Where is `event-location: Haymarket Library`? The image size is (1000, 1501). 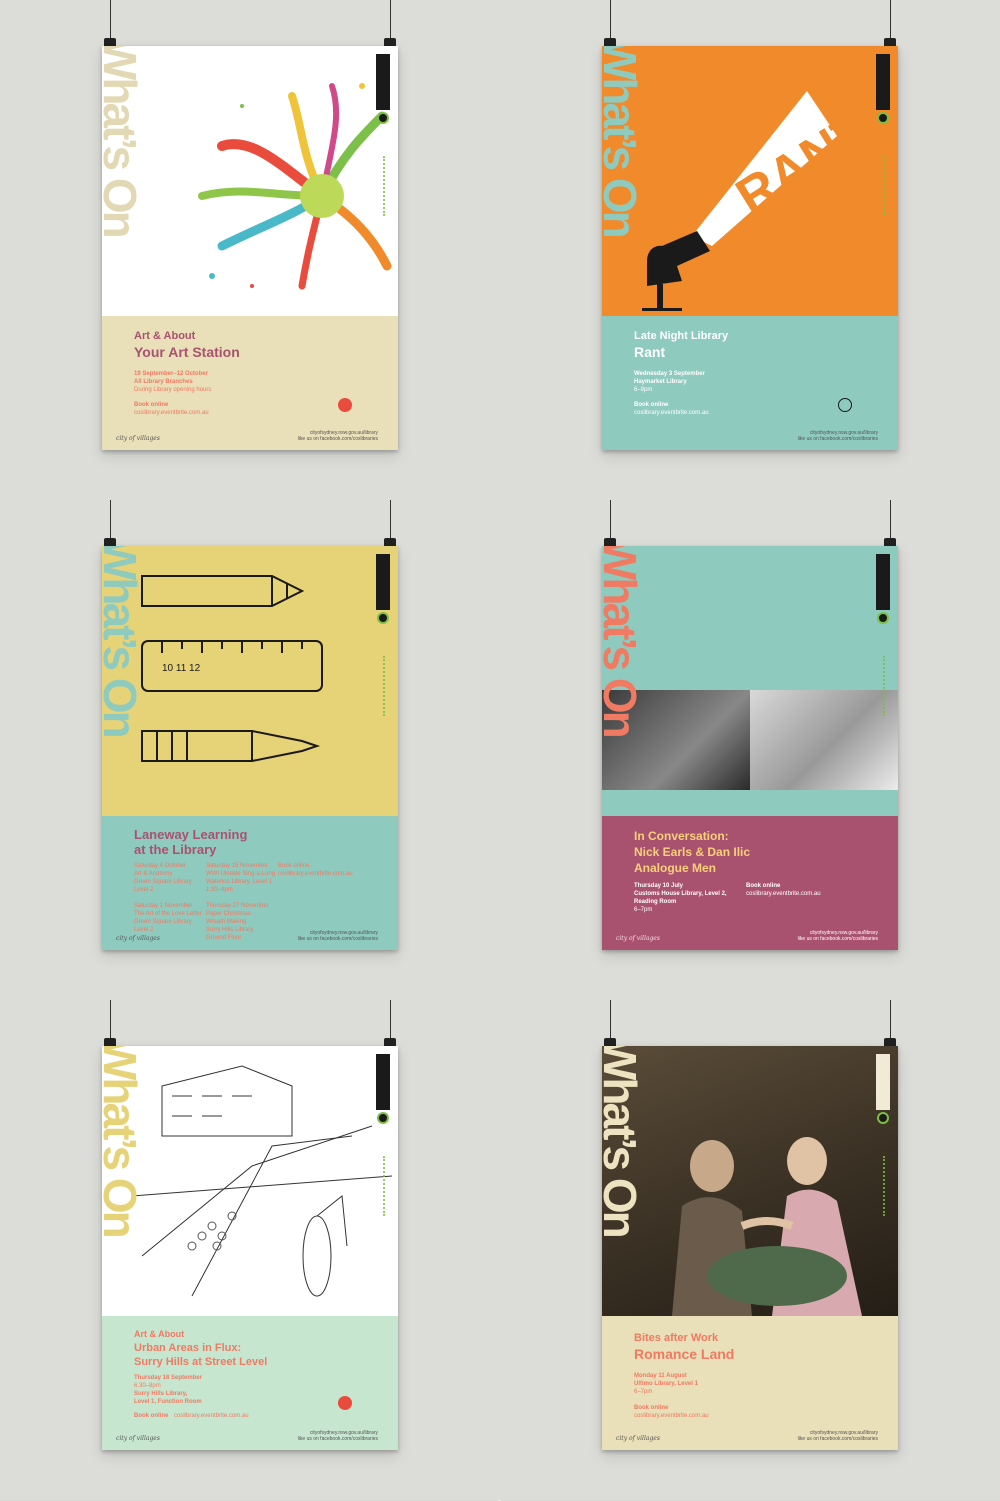 event-location: Haymarket Library is located at coordinates (660, 382).